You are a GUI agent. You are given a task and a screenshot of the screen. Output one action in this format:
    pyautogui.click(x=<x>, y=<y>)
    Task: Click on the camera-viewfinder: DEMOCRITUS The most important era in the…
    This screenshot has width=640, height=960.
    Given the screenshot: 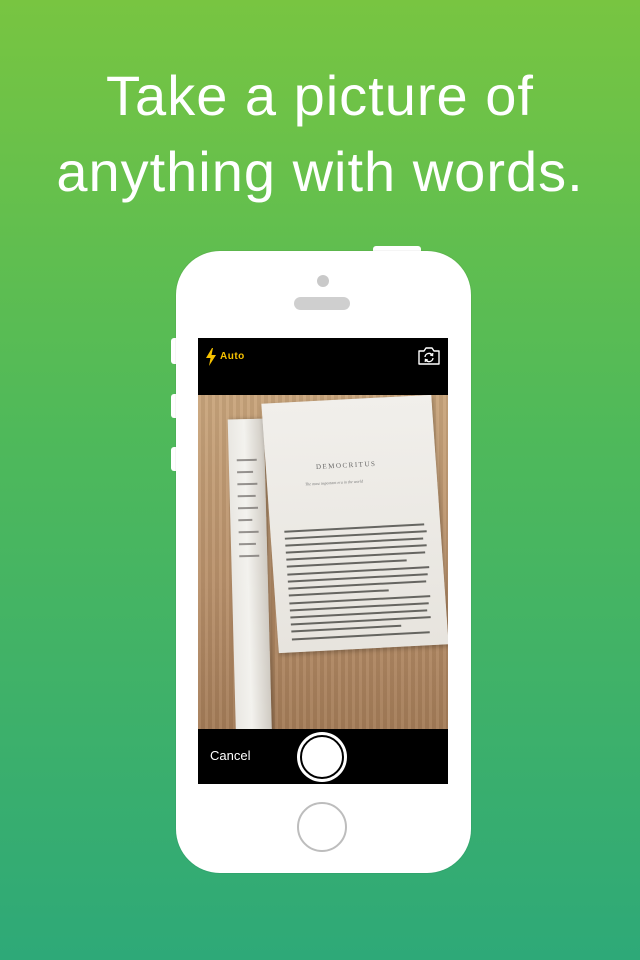 What is the action you would take?
    pyautogui.click(x=323, y=562)
    